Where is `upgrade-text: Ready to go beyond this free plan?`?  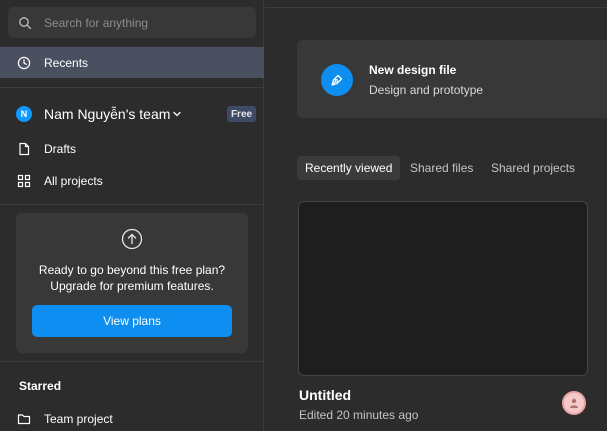
upgrade-text: Ready to go beyond this free plan? is located at coordinates (132, 270).